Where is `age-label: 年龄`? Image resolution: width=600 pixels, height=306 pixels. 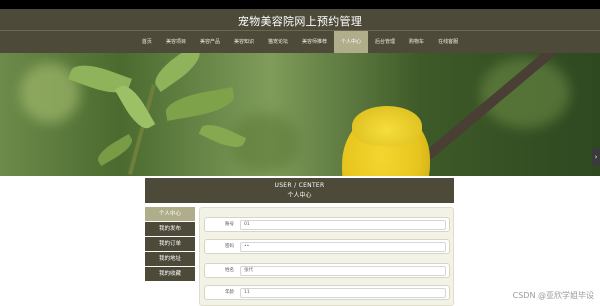 age-label: 年龄 is located at coordinates (229, 292).